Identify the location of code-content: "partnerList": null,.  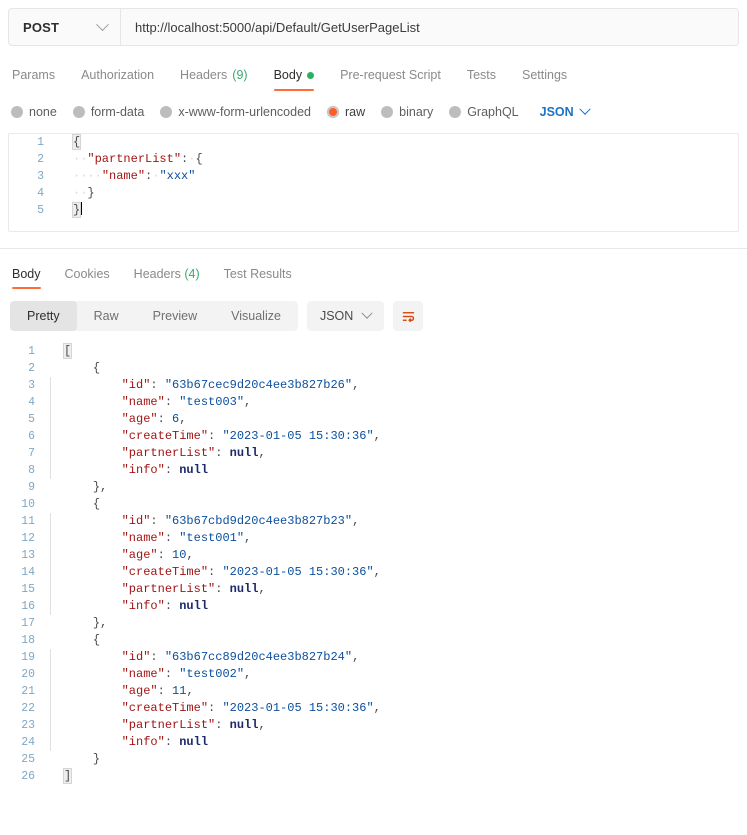
(193, 453).